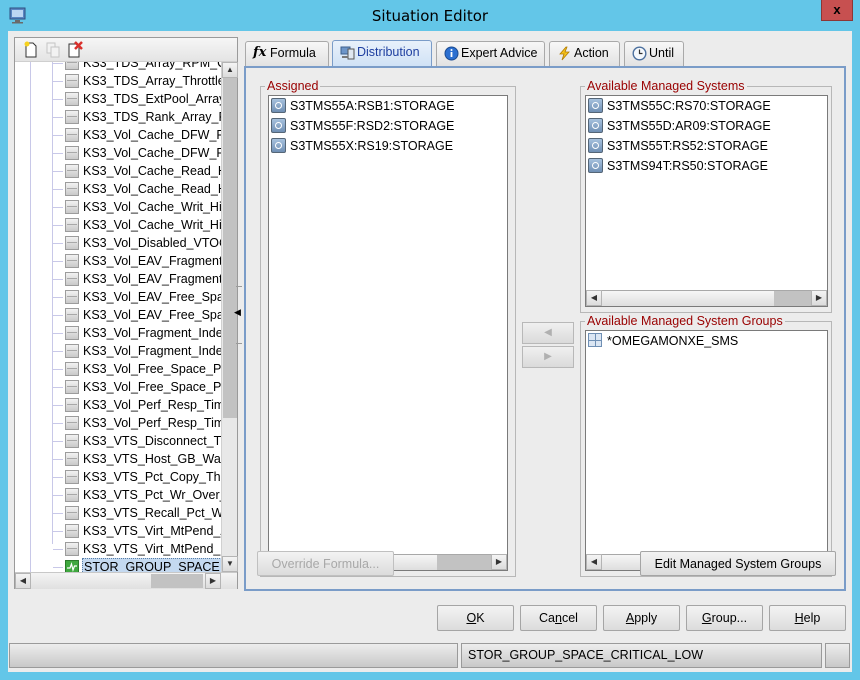  Describe the element at coordinates (152, 441) in the screenshot. I see `tree-item-label: KS3_VTS_Disconnect_Ti` at that location.